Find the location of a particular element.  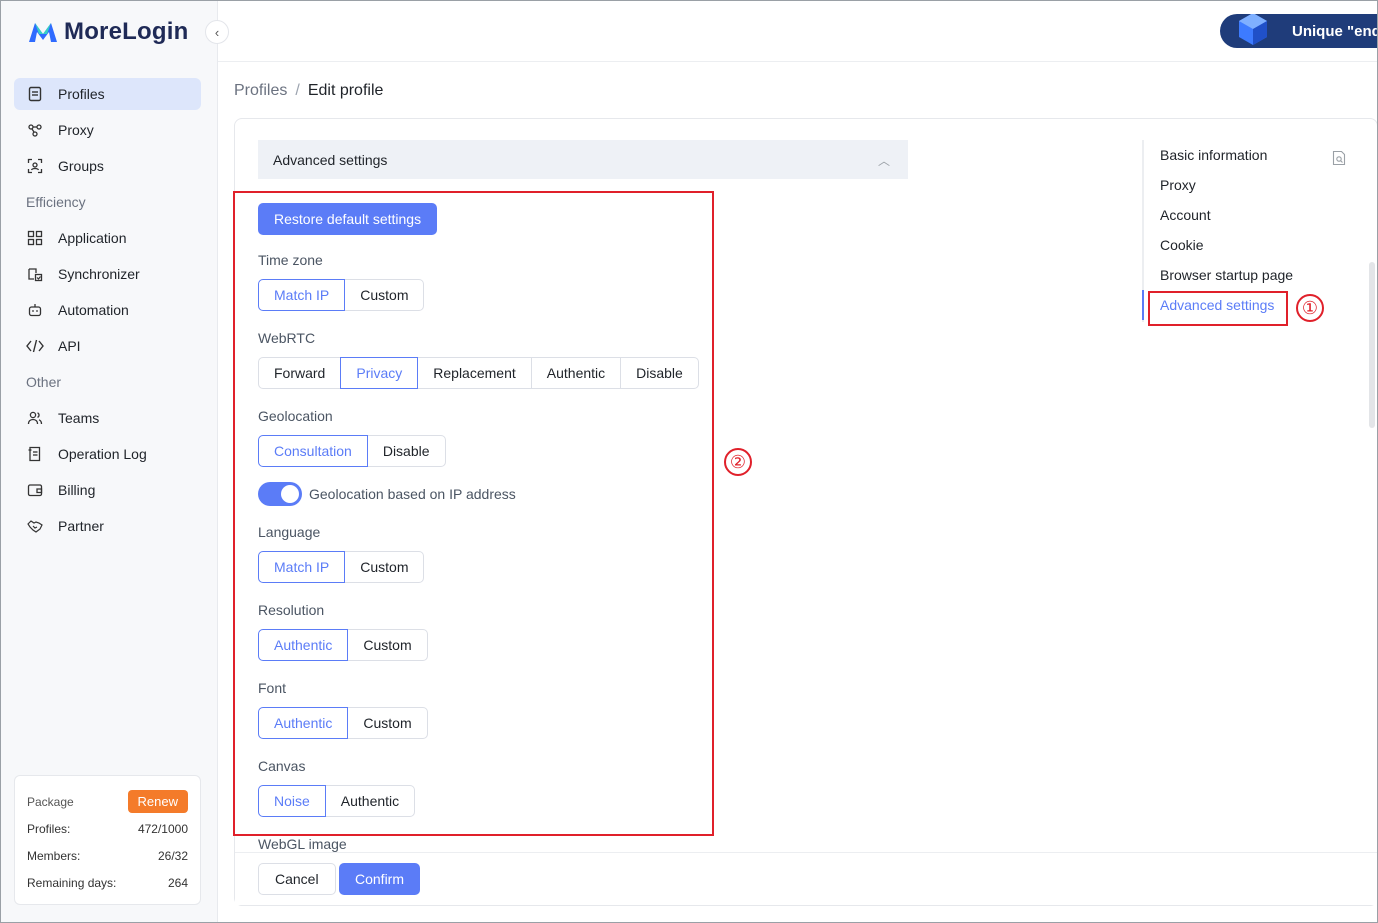

package-row-value: 26/32 is located at coordinates (172, 855).